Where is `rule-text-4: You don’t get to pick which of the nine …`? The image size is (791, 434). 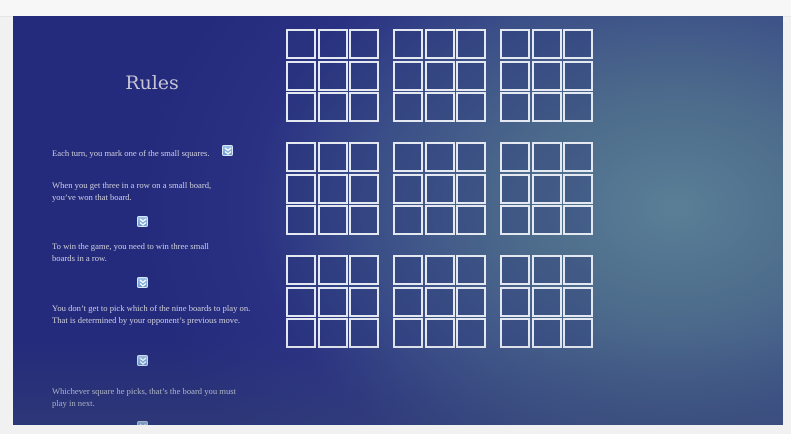
rule-text-4: You don’t get to pick which of the nine … is located at coordinates (151, 314).